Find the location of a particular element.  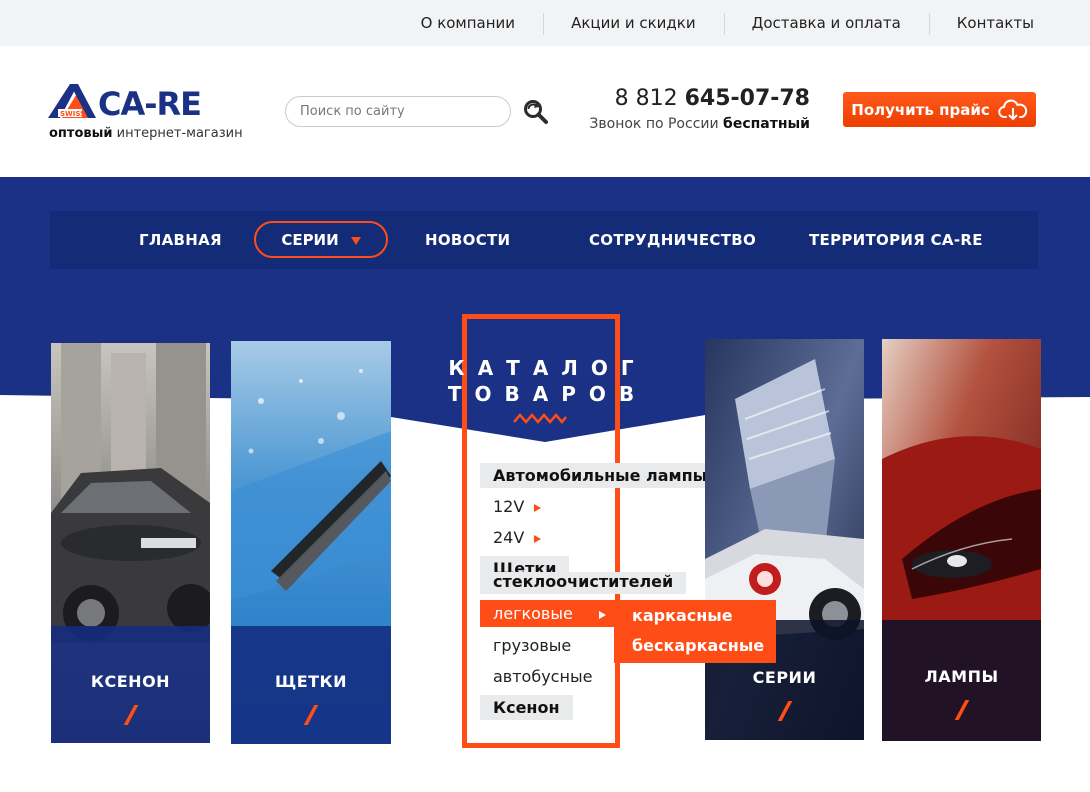

catalog-24v: 24V is located at coordinates (511, 537).